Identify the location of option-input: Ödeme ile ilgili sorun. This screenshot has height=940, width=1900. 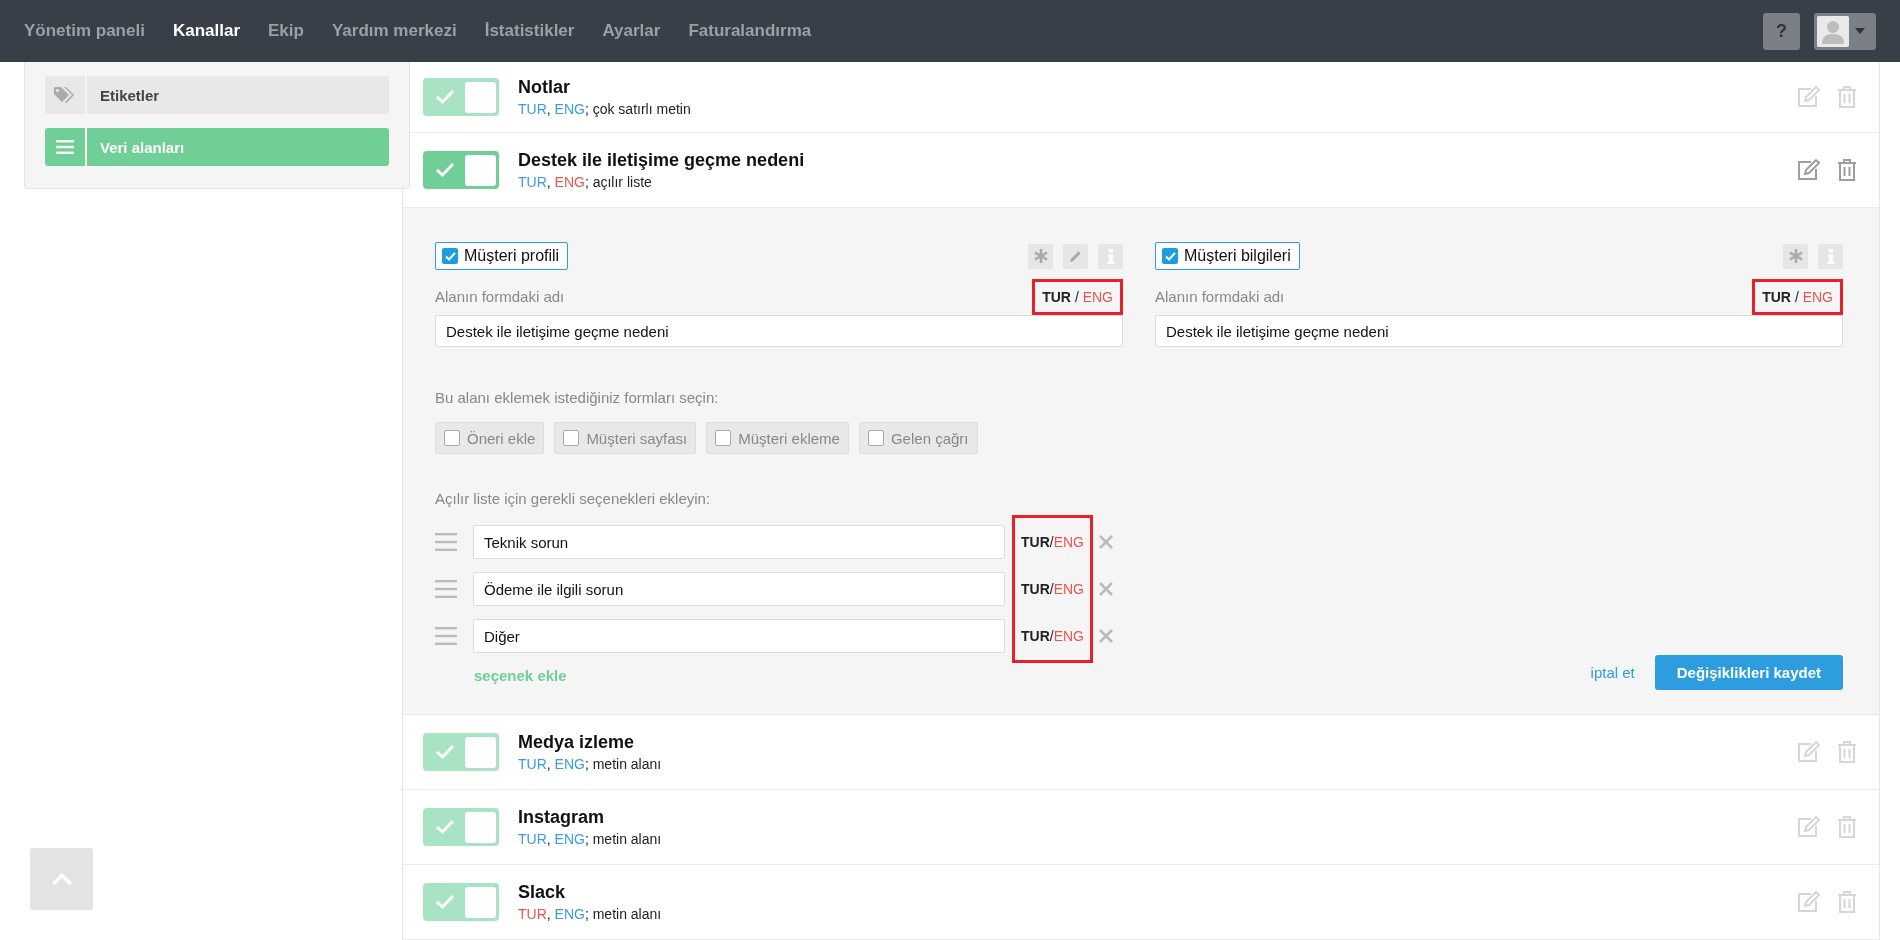
(739, 589).